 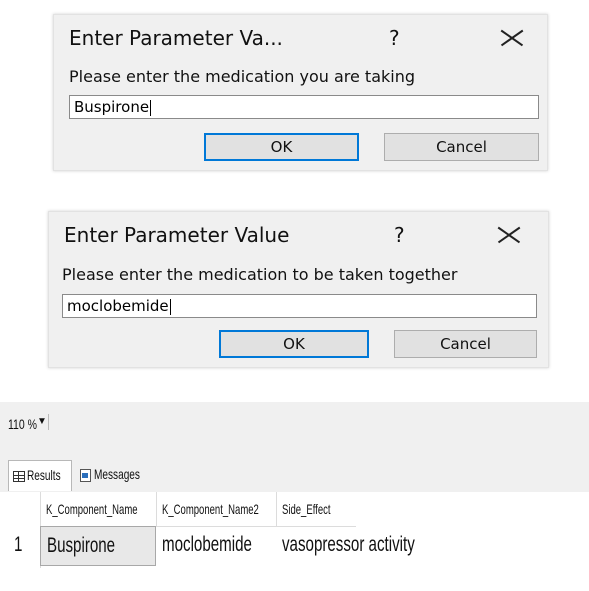 I want to click on row-number-label: 1, so click(x=18, y=544).